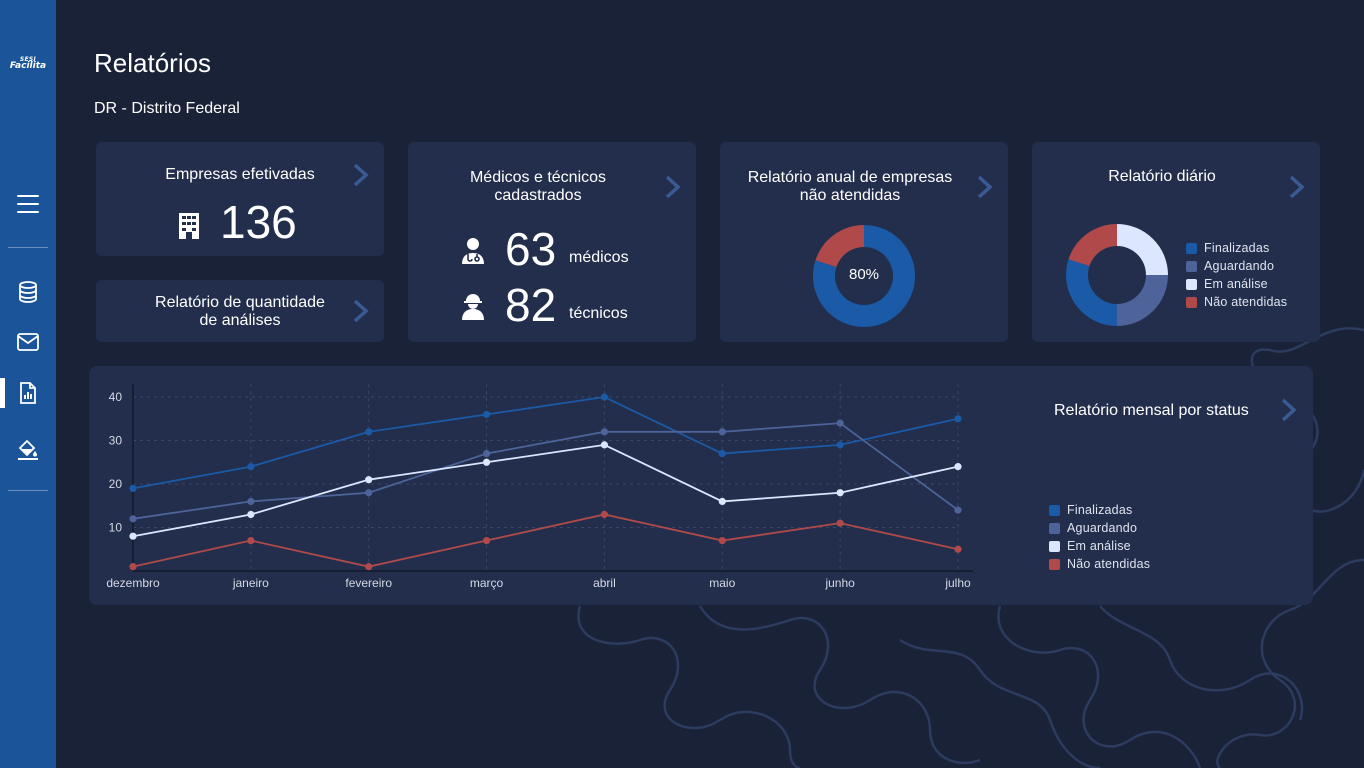 The image size is (1364, 768). I want to click on sesi-facilita-logo: SESI Facilita, so click(28, 63).